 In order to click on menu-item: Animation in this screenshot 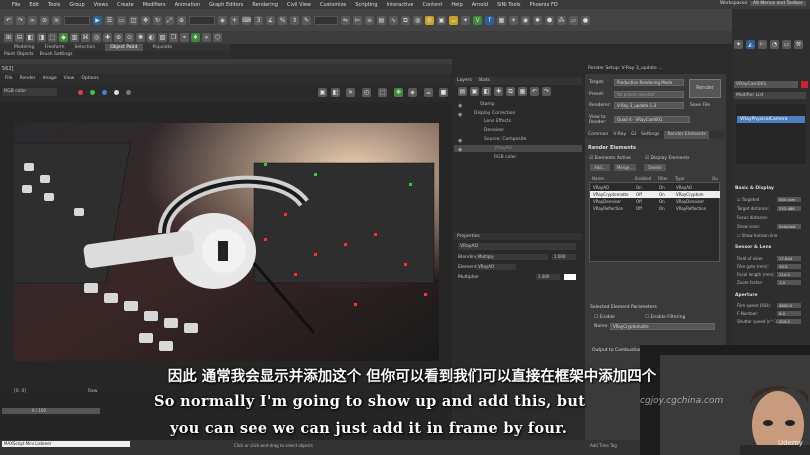, I will do `click(188, 5)`.